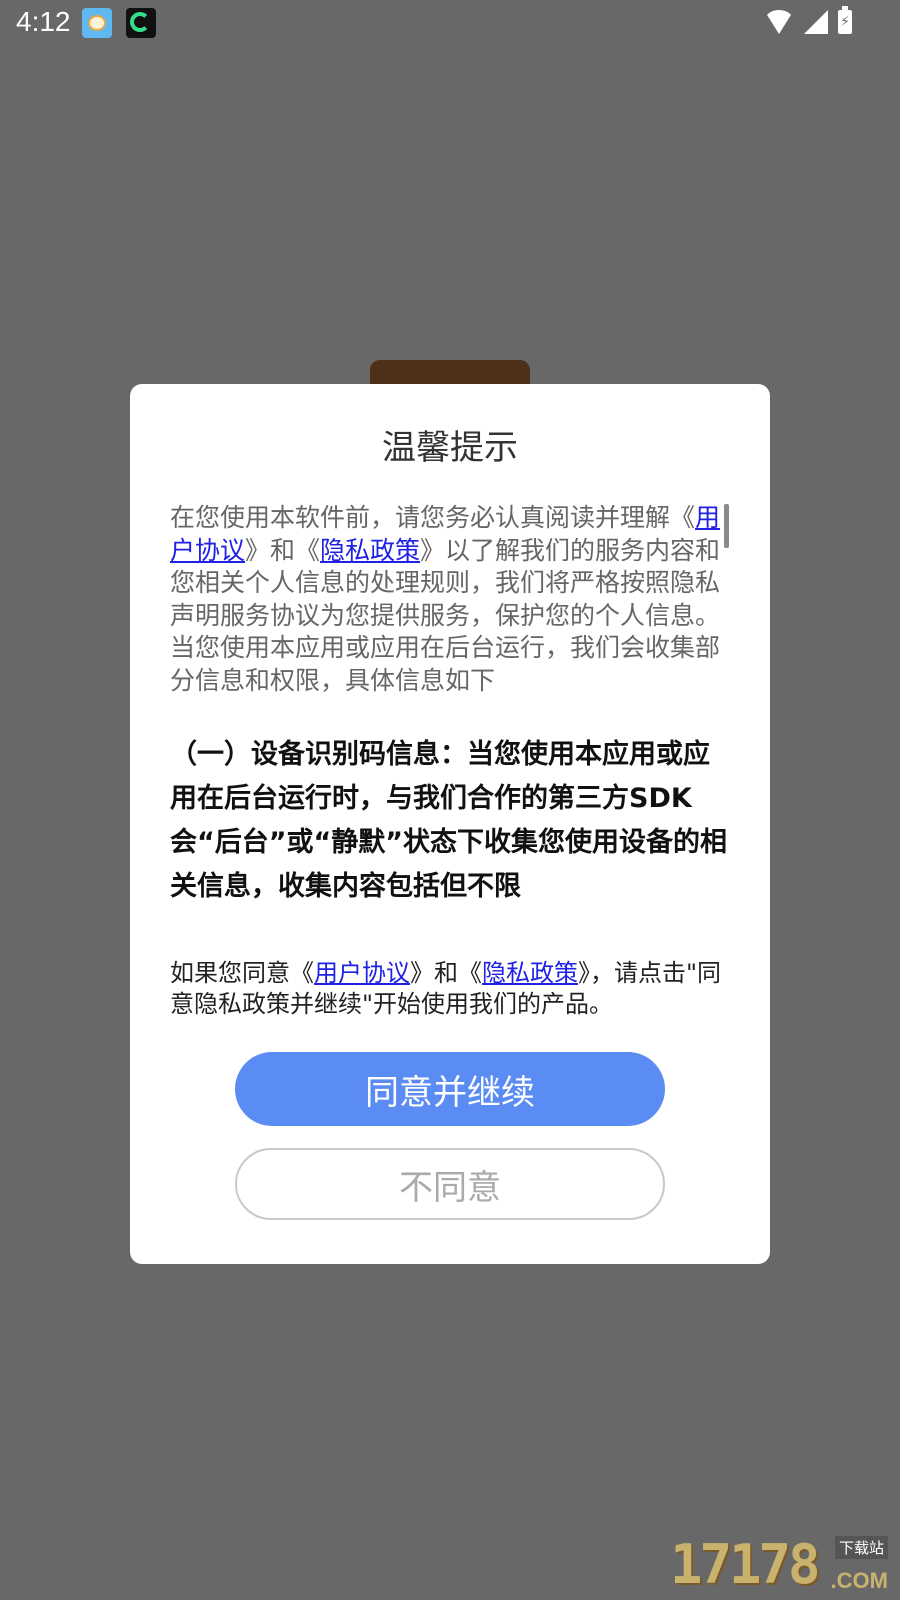  I want to click on watermark-label: 下载站, so click(861, 1547).